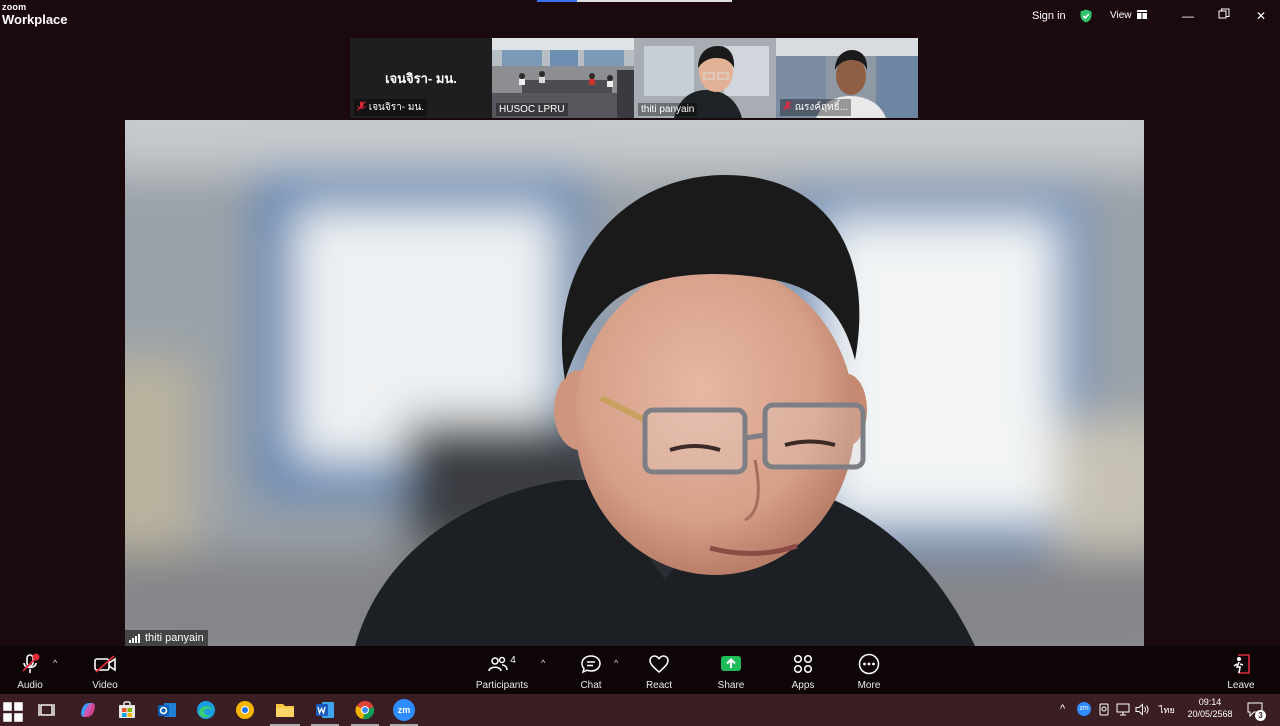  I want to click on participant-name-card: เจนจิรา- มน., so click(421, 78).